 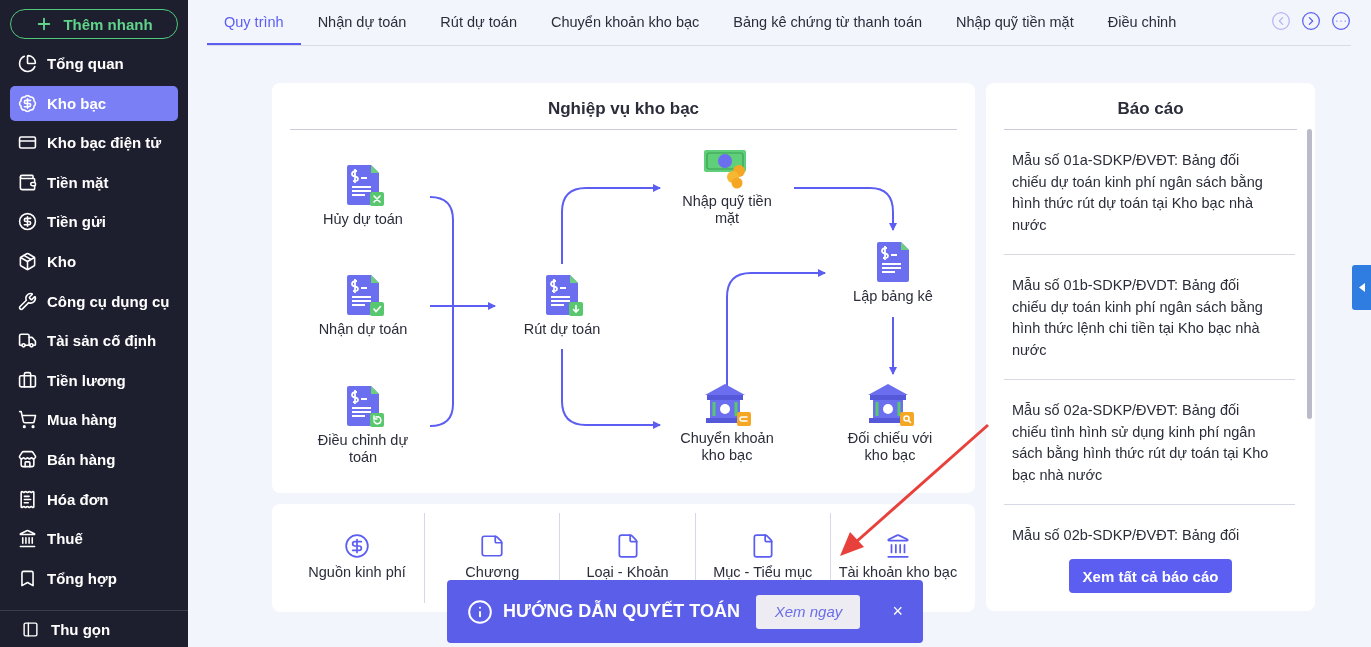 What do you see at coordinates (727, 447) in the screenshot?
I see `node-label: Chuyển khoản kho bạc` at bounding box center [727, 447].